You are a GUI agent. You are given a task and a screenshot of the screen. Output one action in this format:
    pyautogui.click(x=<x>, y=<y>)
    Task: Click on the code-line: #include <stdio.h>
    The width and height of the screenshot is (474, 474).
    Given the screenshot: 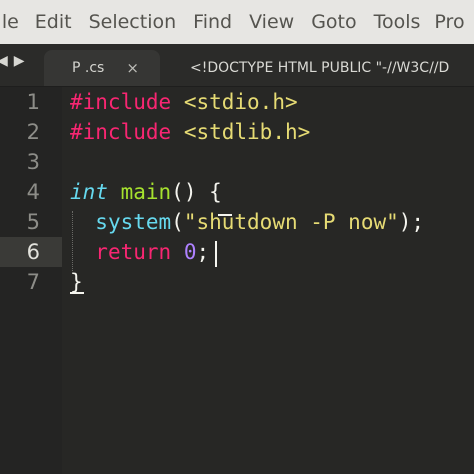 What is the action you would take?
    pyautogui.click(x=184, y=102)
    